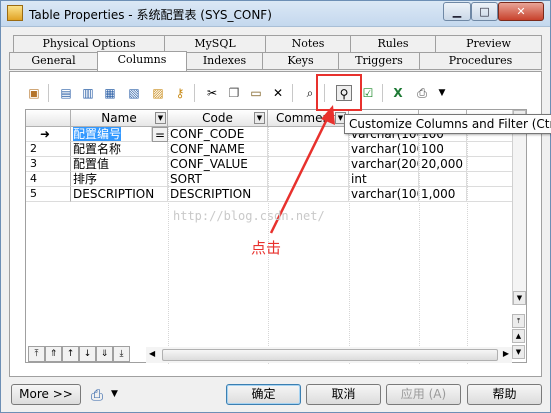  Describe the element at coordinates (114, 394) in the screenshot. I see `chevron-down-icon: ▼` at that location.